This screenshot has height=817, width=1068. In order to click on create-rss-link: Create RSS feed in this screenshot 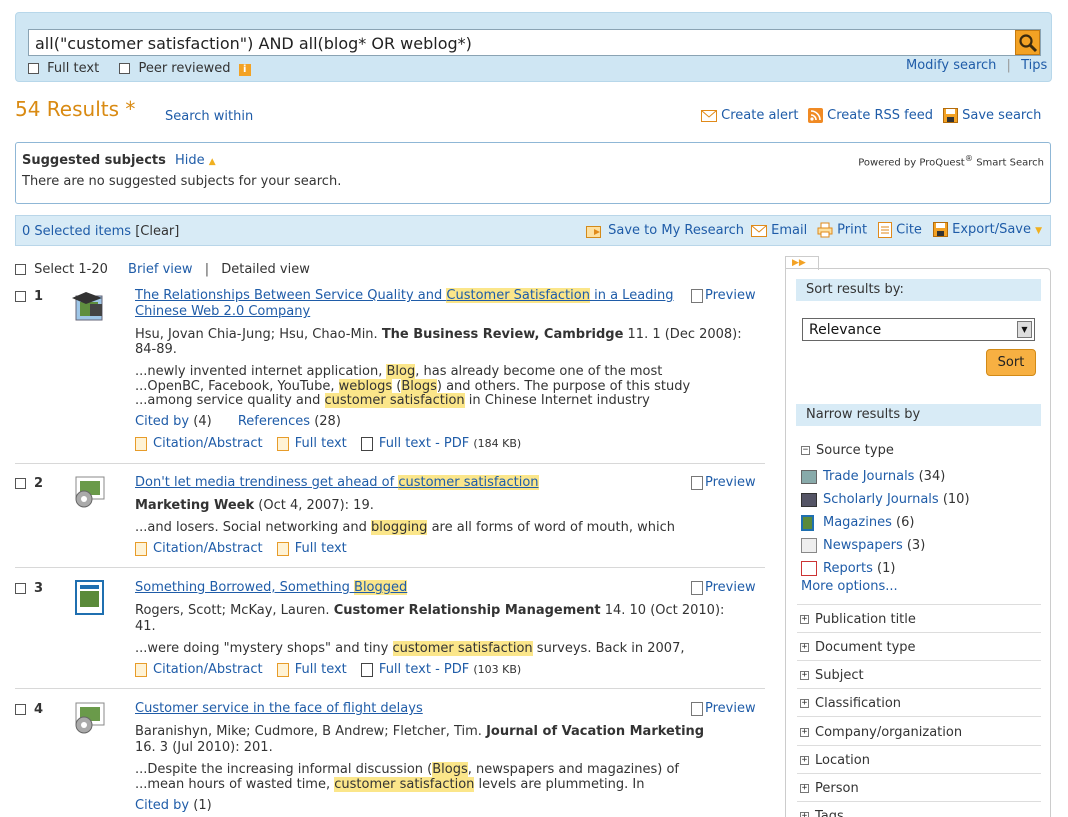, I will do `click(870, 115)`.